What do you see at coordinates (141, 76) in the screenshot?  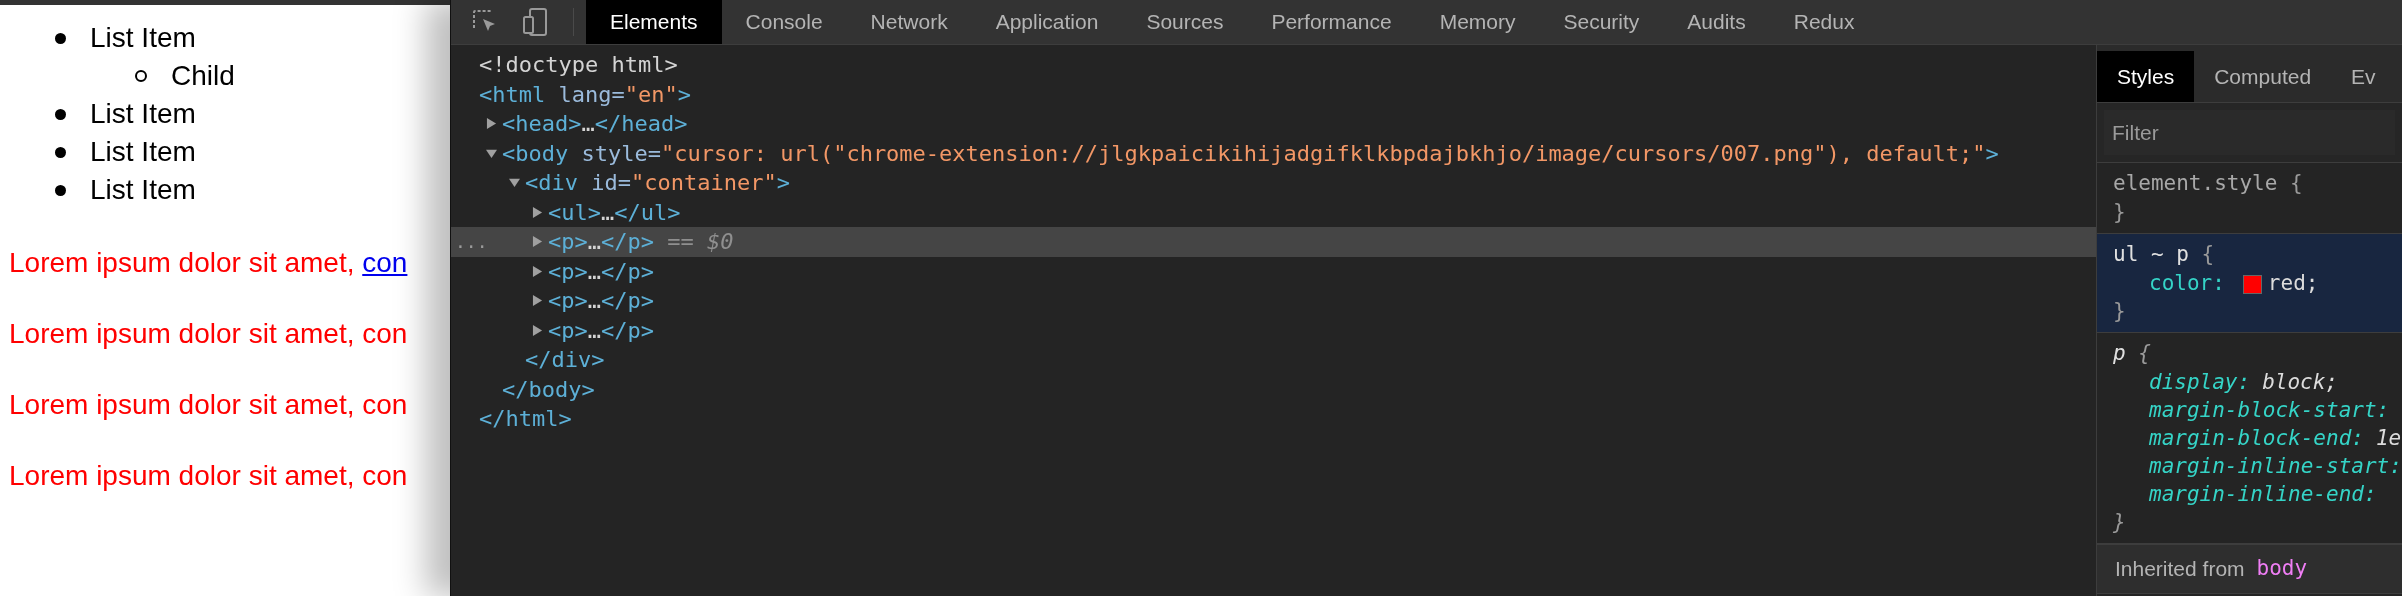 I see `circle-bullet-icon` at bounding box center [141, 76].